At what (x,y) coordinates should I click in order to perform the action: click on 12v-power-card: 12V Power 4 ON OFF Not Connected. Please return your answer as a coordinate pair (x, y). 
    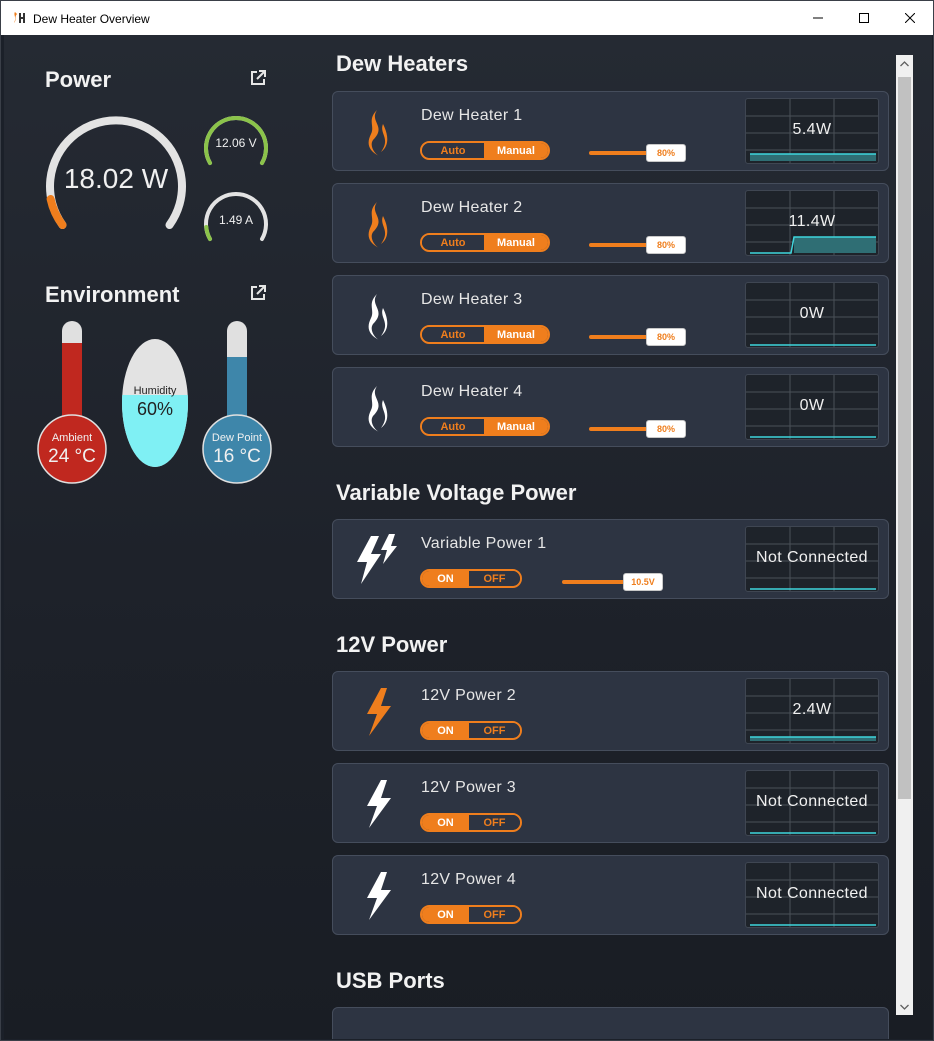
    Looking at the image, I should click on (610, 895).